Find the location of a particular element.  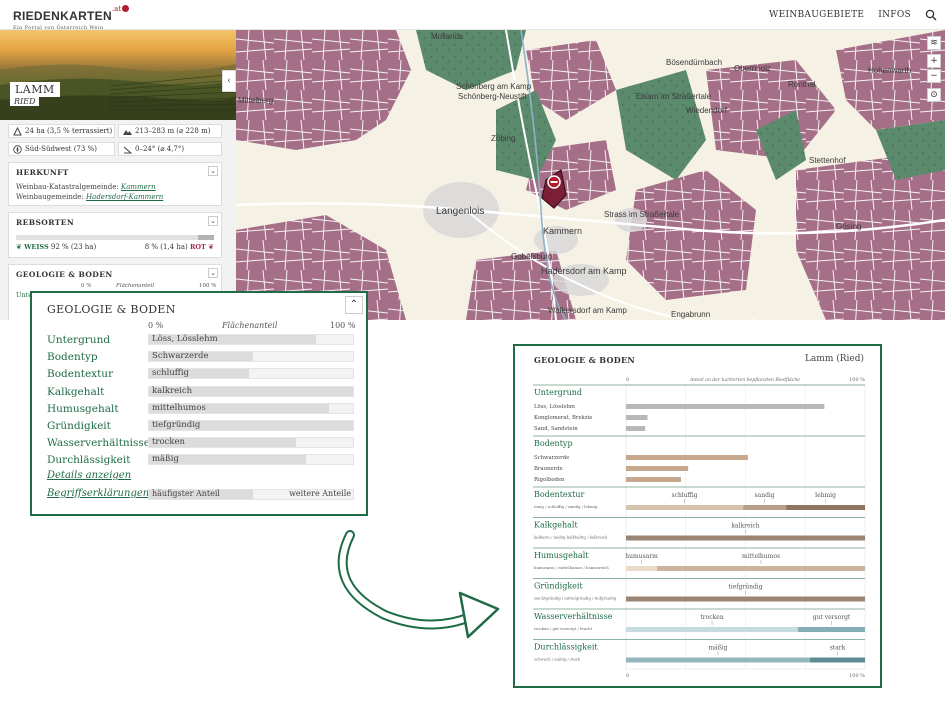

compass-icon is located at coordinates (17, 149).